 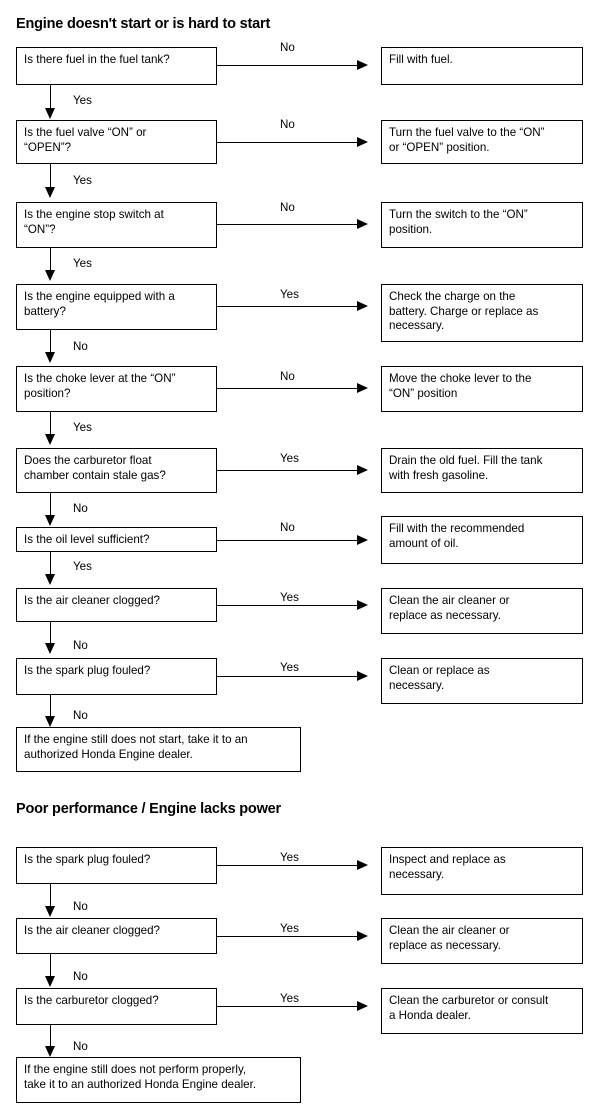 I want to click on decision-node: Is the engine equipped with a battery?, so click(x=116, y=307).